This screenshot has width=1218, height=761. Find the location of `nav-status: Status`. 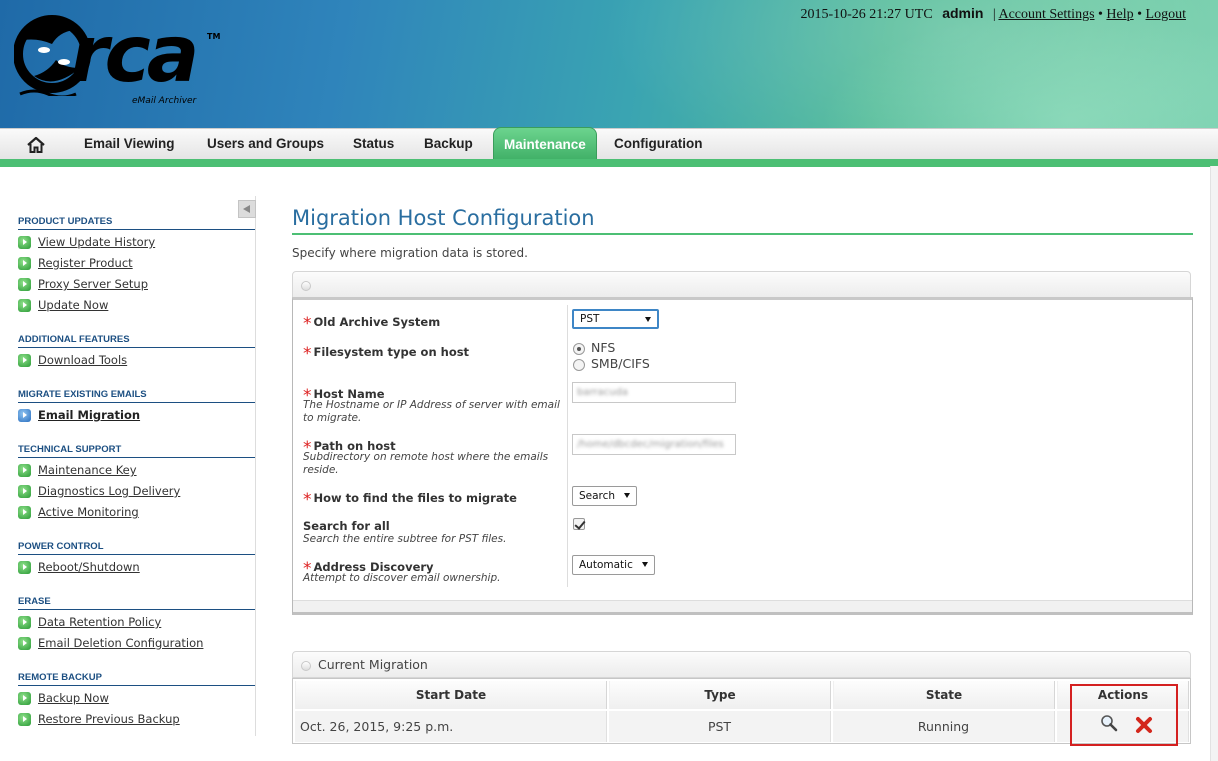

nav-status: Status is located at coordinates (373, 144).